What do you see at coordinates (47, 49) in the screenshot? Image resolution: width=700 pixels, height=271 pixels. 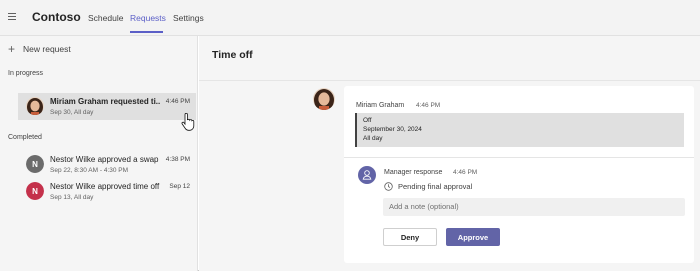 I see `new-request-label: New request` at bounding box center [47, 49].